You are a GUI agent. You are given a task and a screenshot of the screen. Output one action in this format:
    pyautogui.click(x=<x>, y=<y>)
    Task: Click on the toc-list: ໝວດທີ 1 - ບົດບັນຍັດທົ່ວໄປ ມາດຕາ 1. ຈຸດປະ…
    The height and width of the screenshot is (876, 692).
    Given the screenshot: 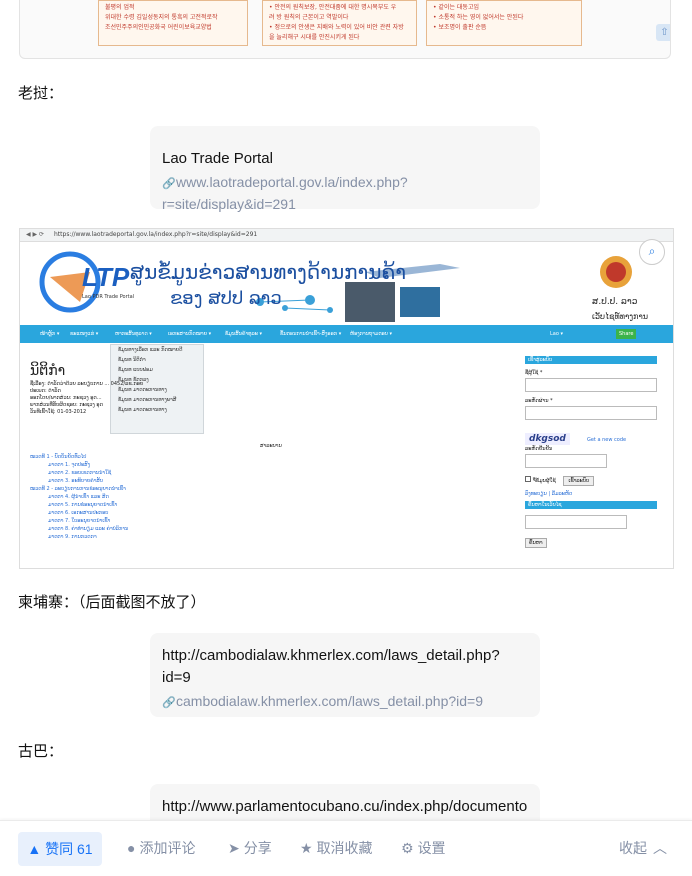 What is the action you would take?
    pyautogui.click(x=79, y=497)
    